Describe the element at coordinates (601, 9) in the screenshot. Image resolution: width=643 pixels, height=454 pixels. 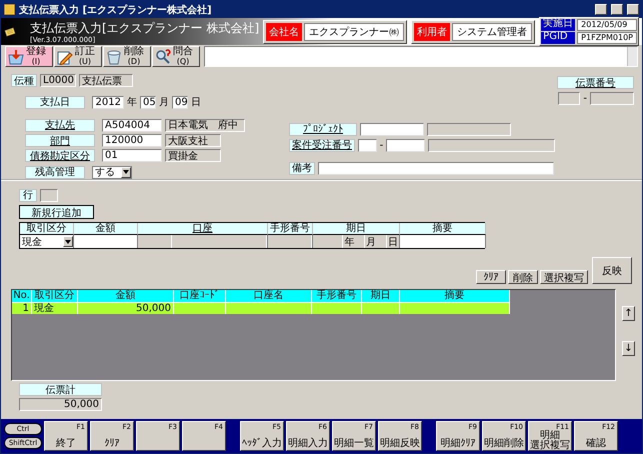
I see `minimize-button` at that location.